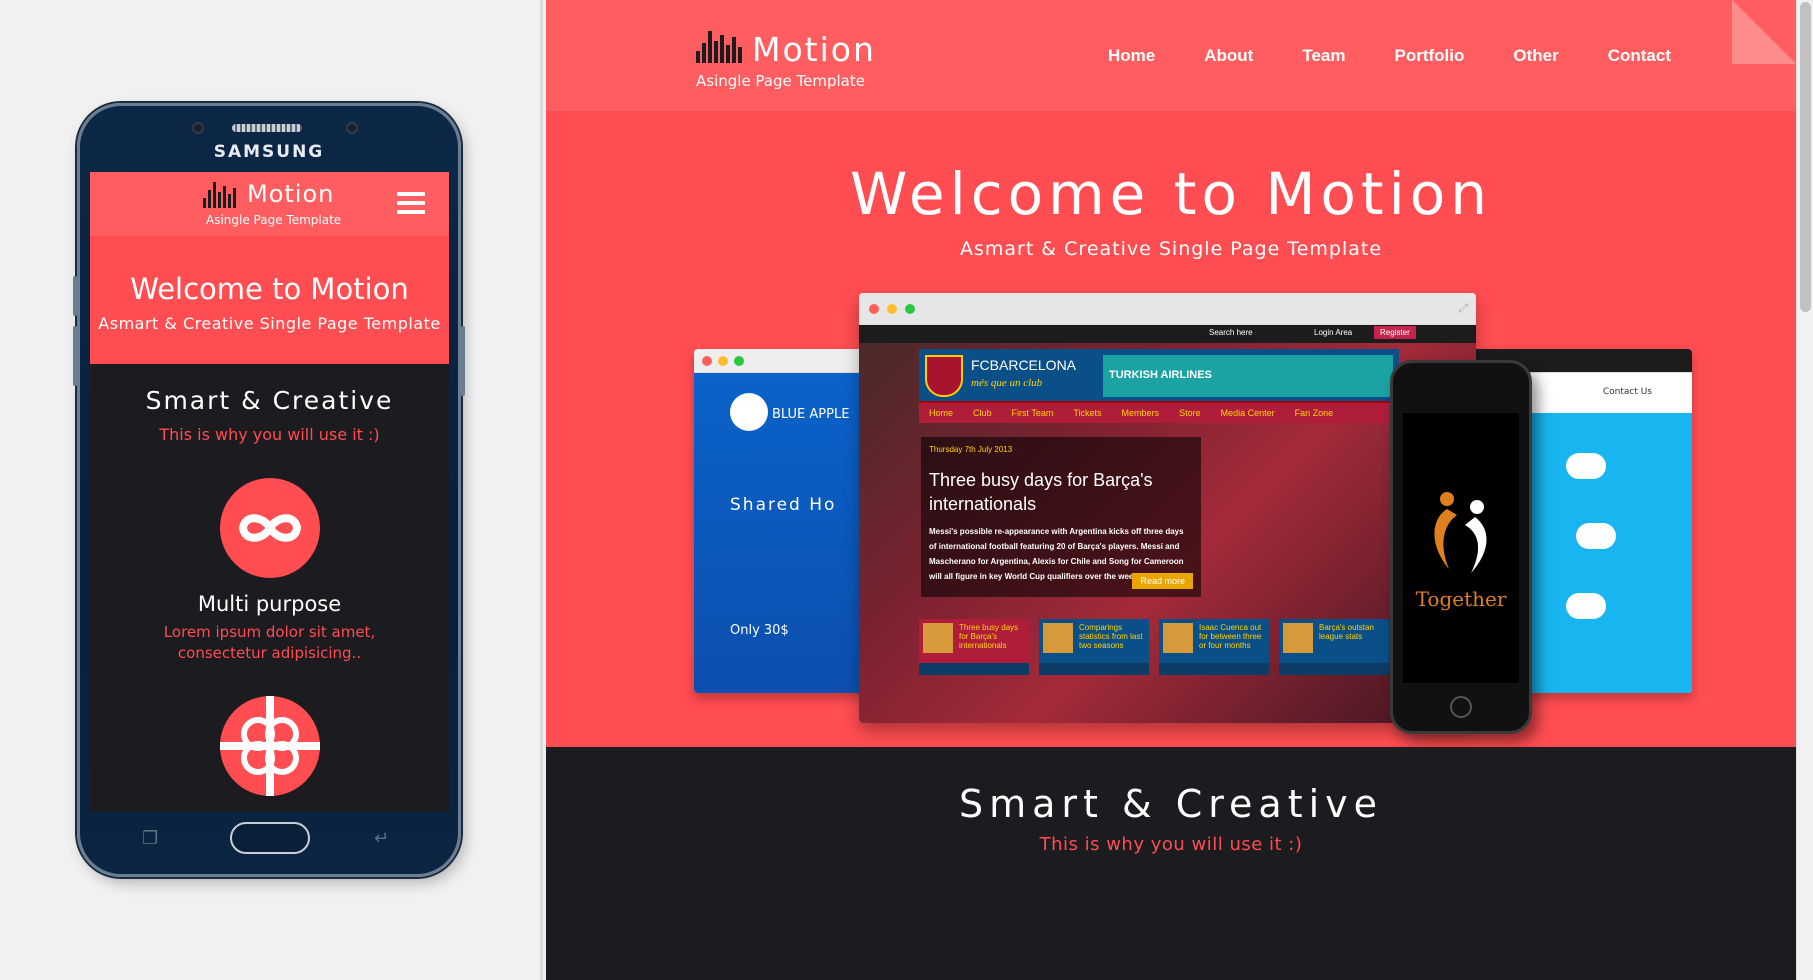 The height and width of the screenshot is (980, 1813). What do you see at coordinates (1231, 332) in the screenshot?
I see `fcb-search: Search here` at bounding box center [1231, 332].